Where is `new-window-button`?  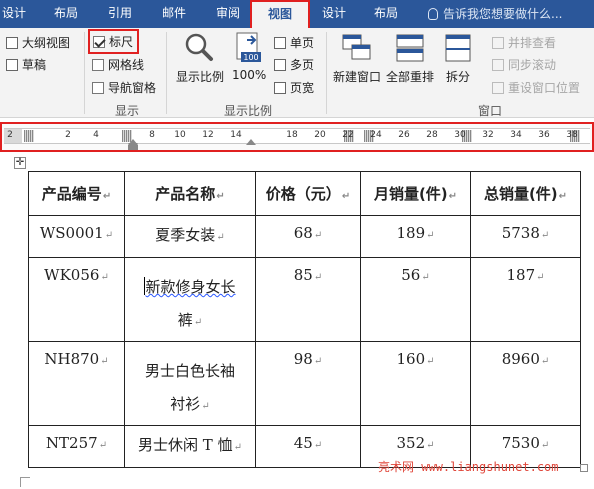
new-window-button is located at coordinates (357, 49).